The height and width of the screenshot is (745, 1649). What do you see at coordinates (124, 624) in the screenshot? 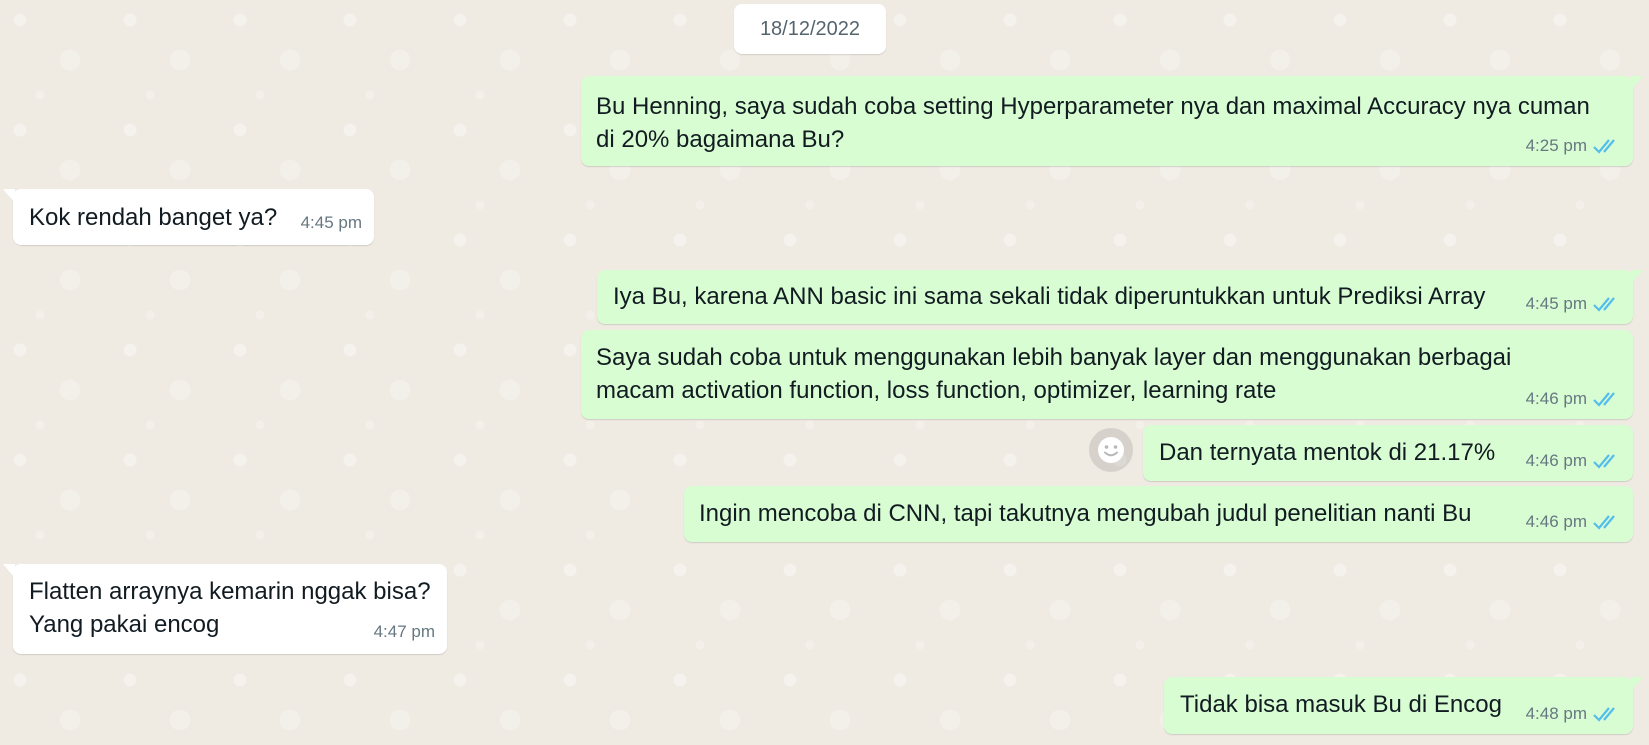
I see `message-text-line: Yang pakai encog` at bounding box center [124, 624].